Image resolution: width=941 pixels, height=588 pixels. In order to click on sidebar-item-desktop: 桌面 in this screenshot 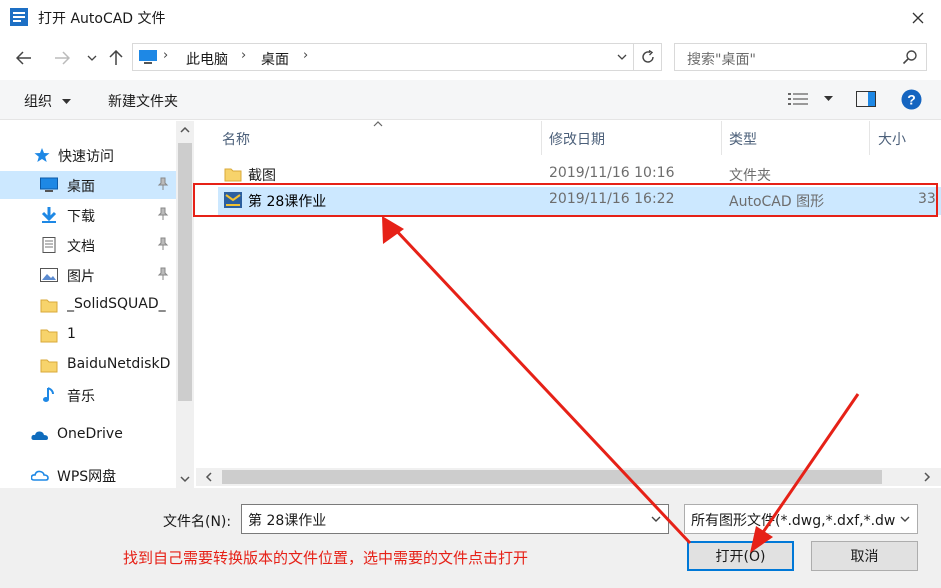, I will do `click(88, 185)`.